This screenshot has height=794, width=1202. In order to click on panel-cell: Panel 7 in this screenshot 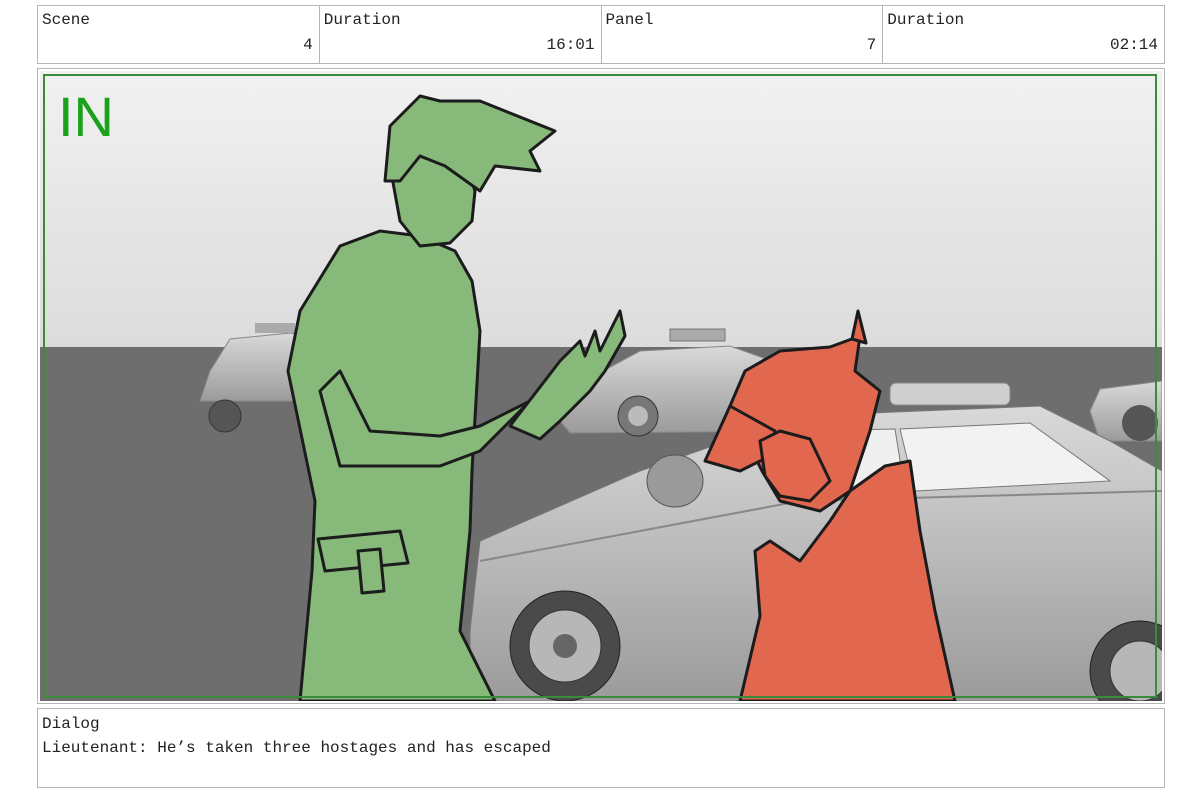, I will do `click(743, 34)`.